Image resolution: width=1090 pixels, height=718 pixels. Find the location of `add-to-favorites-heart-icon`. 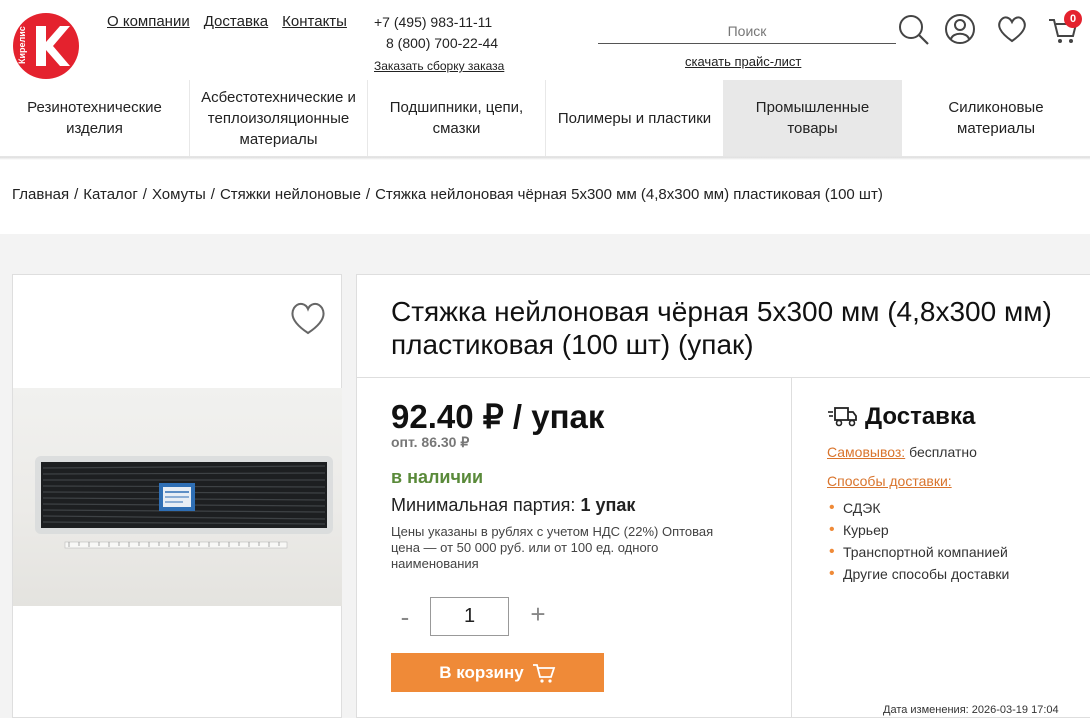

add-to-favorites-heart-icon is located at coordinates (308, 318).